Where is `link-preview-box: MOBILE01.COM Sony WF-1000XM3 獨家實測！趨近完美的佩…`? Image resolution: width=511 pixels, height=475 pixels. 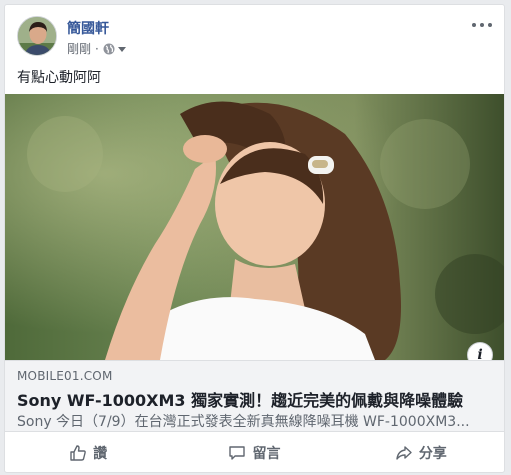
link-preview-box: MOBILE01.COM Sony WF-1000XM3 獨家實測！趨近完美的佩… is located at coordinates (254, 396).